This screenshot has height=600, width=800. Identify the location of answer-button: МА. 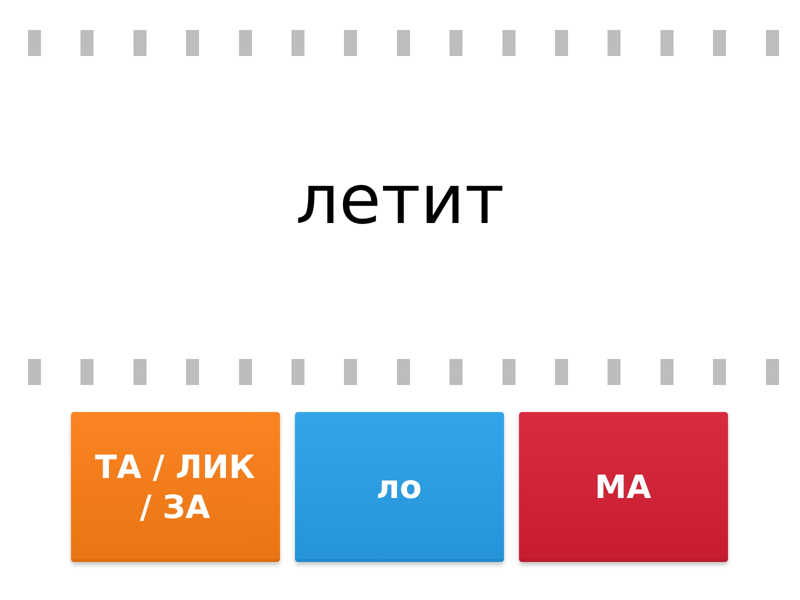
(623, 487).